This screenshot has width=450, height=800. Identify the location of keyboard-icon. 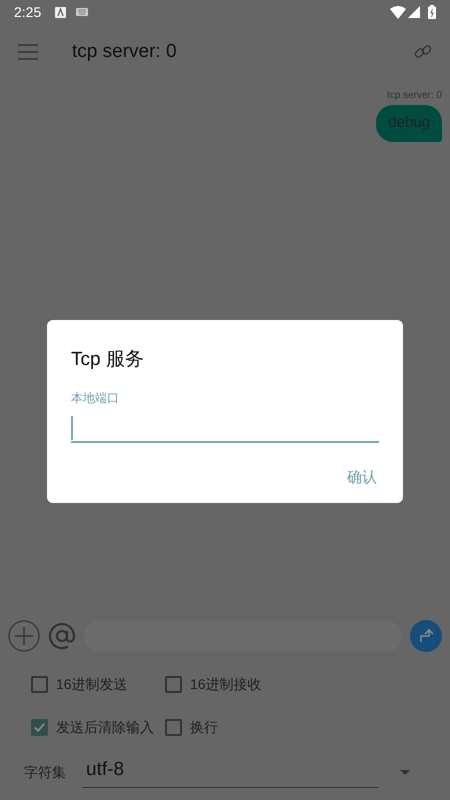
(82, 12).